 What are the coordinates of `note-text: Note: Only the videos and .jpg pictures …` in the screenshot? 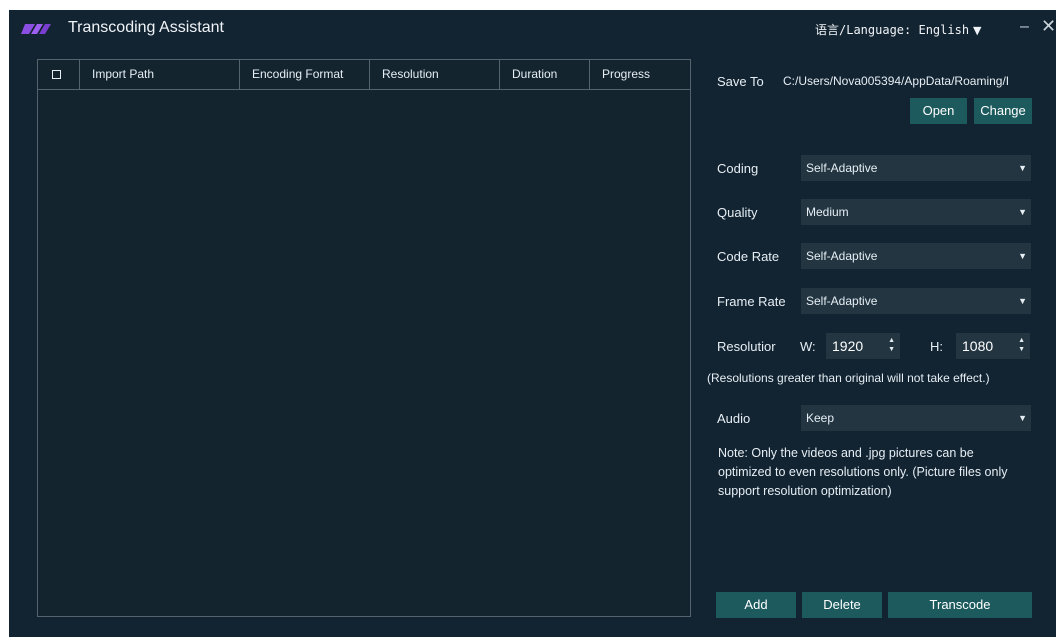 It's located at (863, 472).